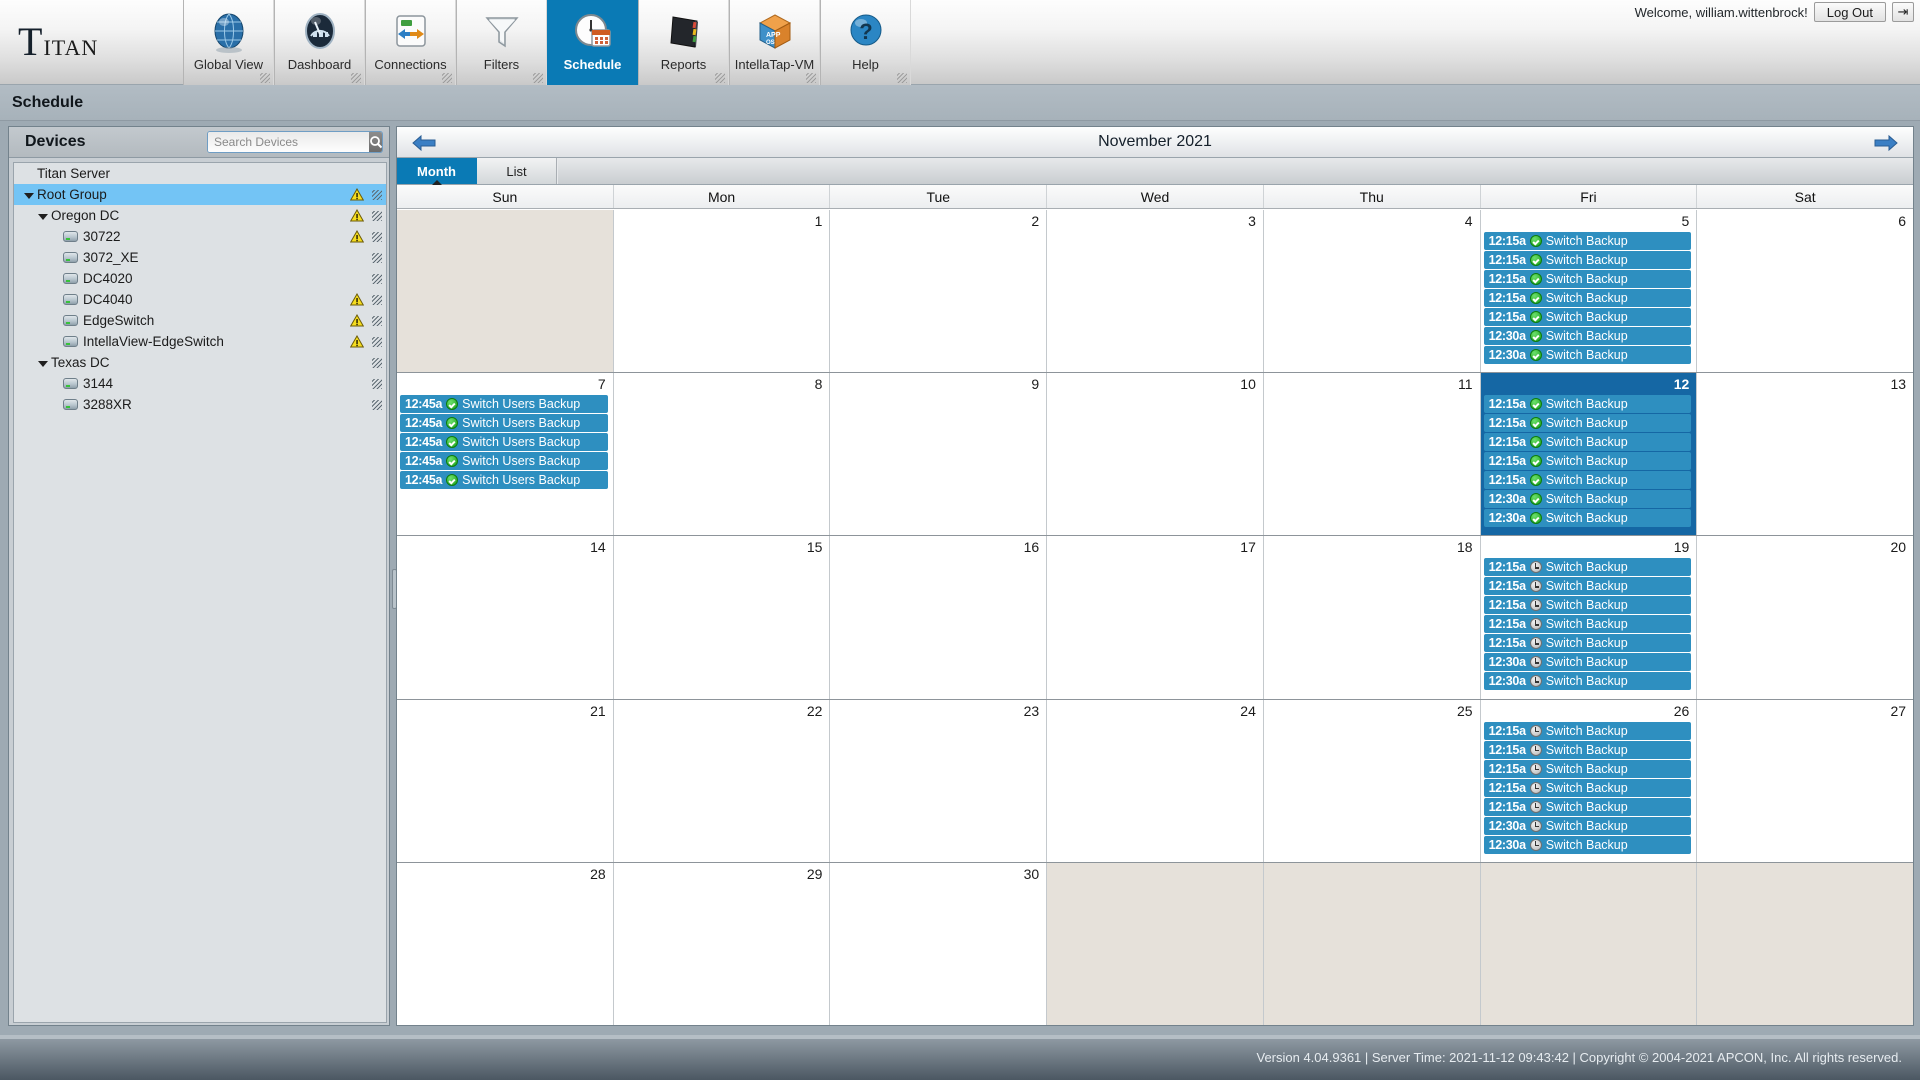 The width and height of the screenshot is (1920, 1080). What do you see at coordinates (722, 780) in the screenshot?
I see `calendar-day-cell: 22` at bounding box center [722, 780].